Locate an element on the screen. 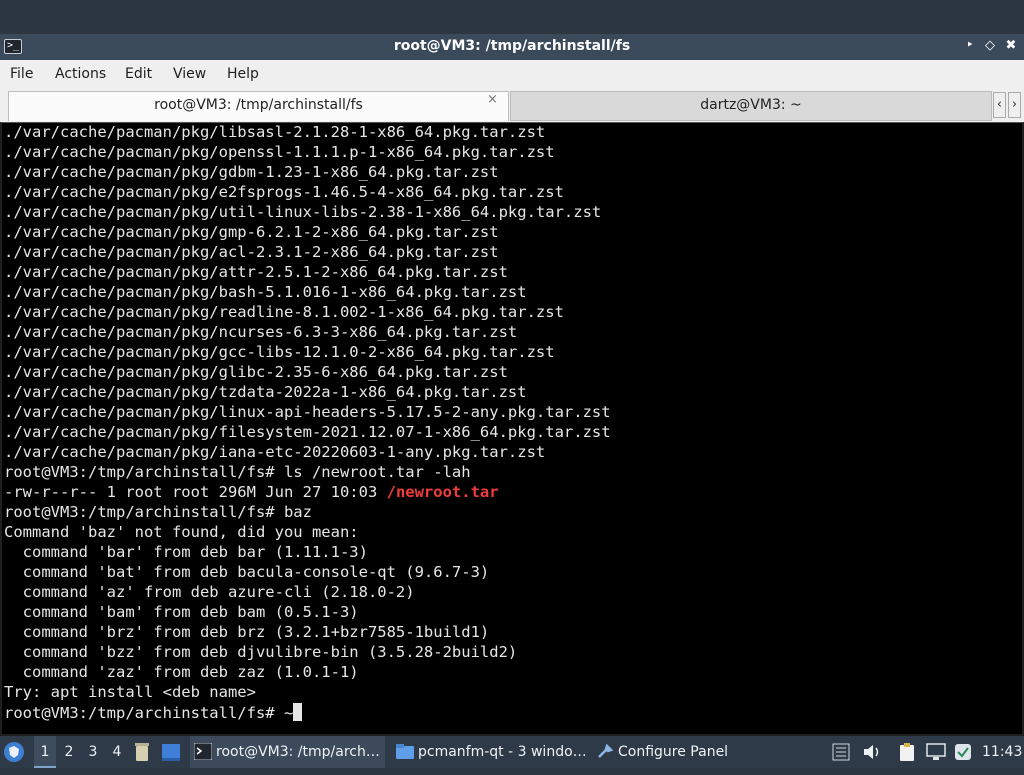 The height and width of the screenshot is (775, 1024). clock: 11:43 is located at coordinates (1002, 752).